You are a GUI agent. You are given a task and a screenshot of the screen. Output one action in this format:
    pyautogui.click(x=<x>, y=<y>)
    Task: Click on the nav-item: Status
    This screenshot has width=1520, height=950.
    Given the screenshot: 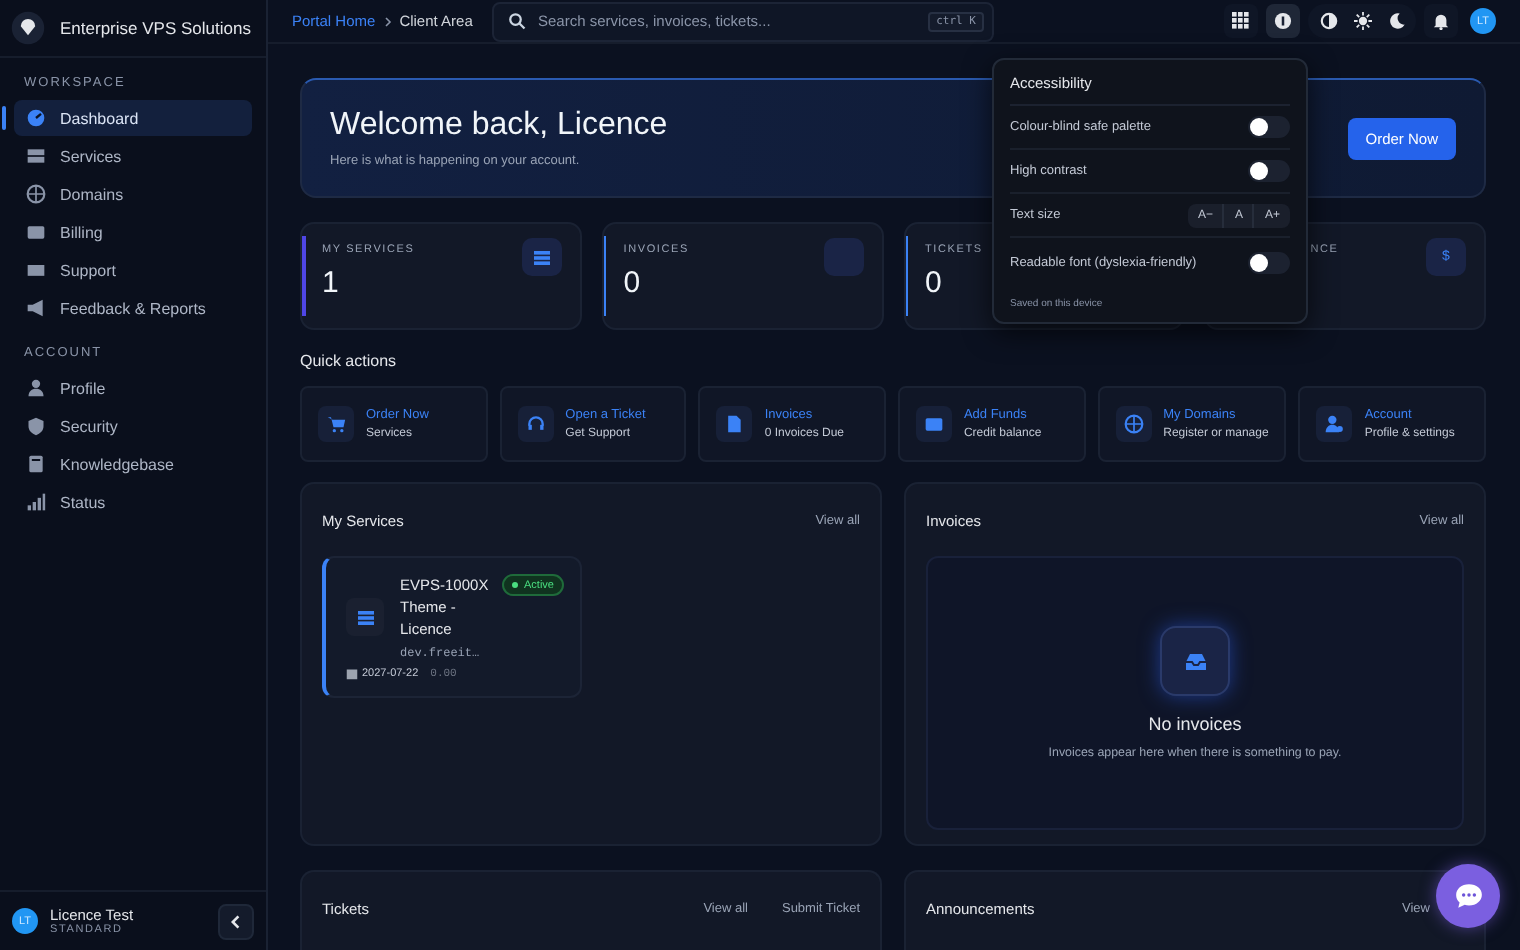 What is the action you would take?
    pyautogui.click(x=133, y=502)
    